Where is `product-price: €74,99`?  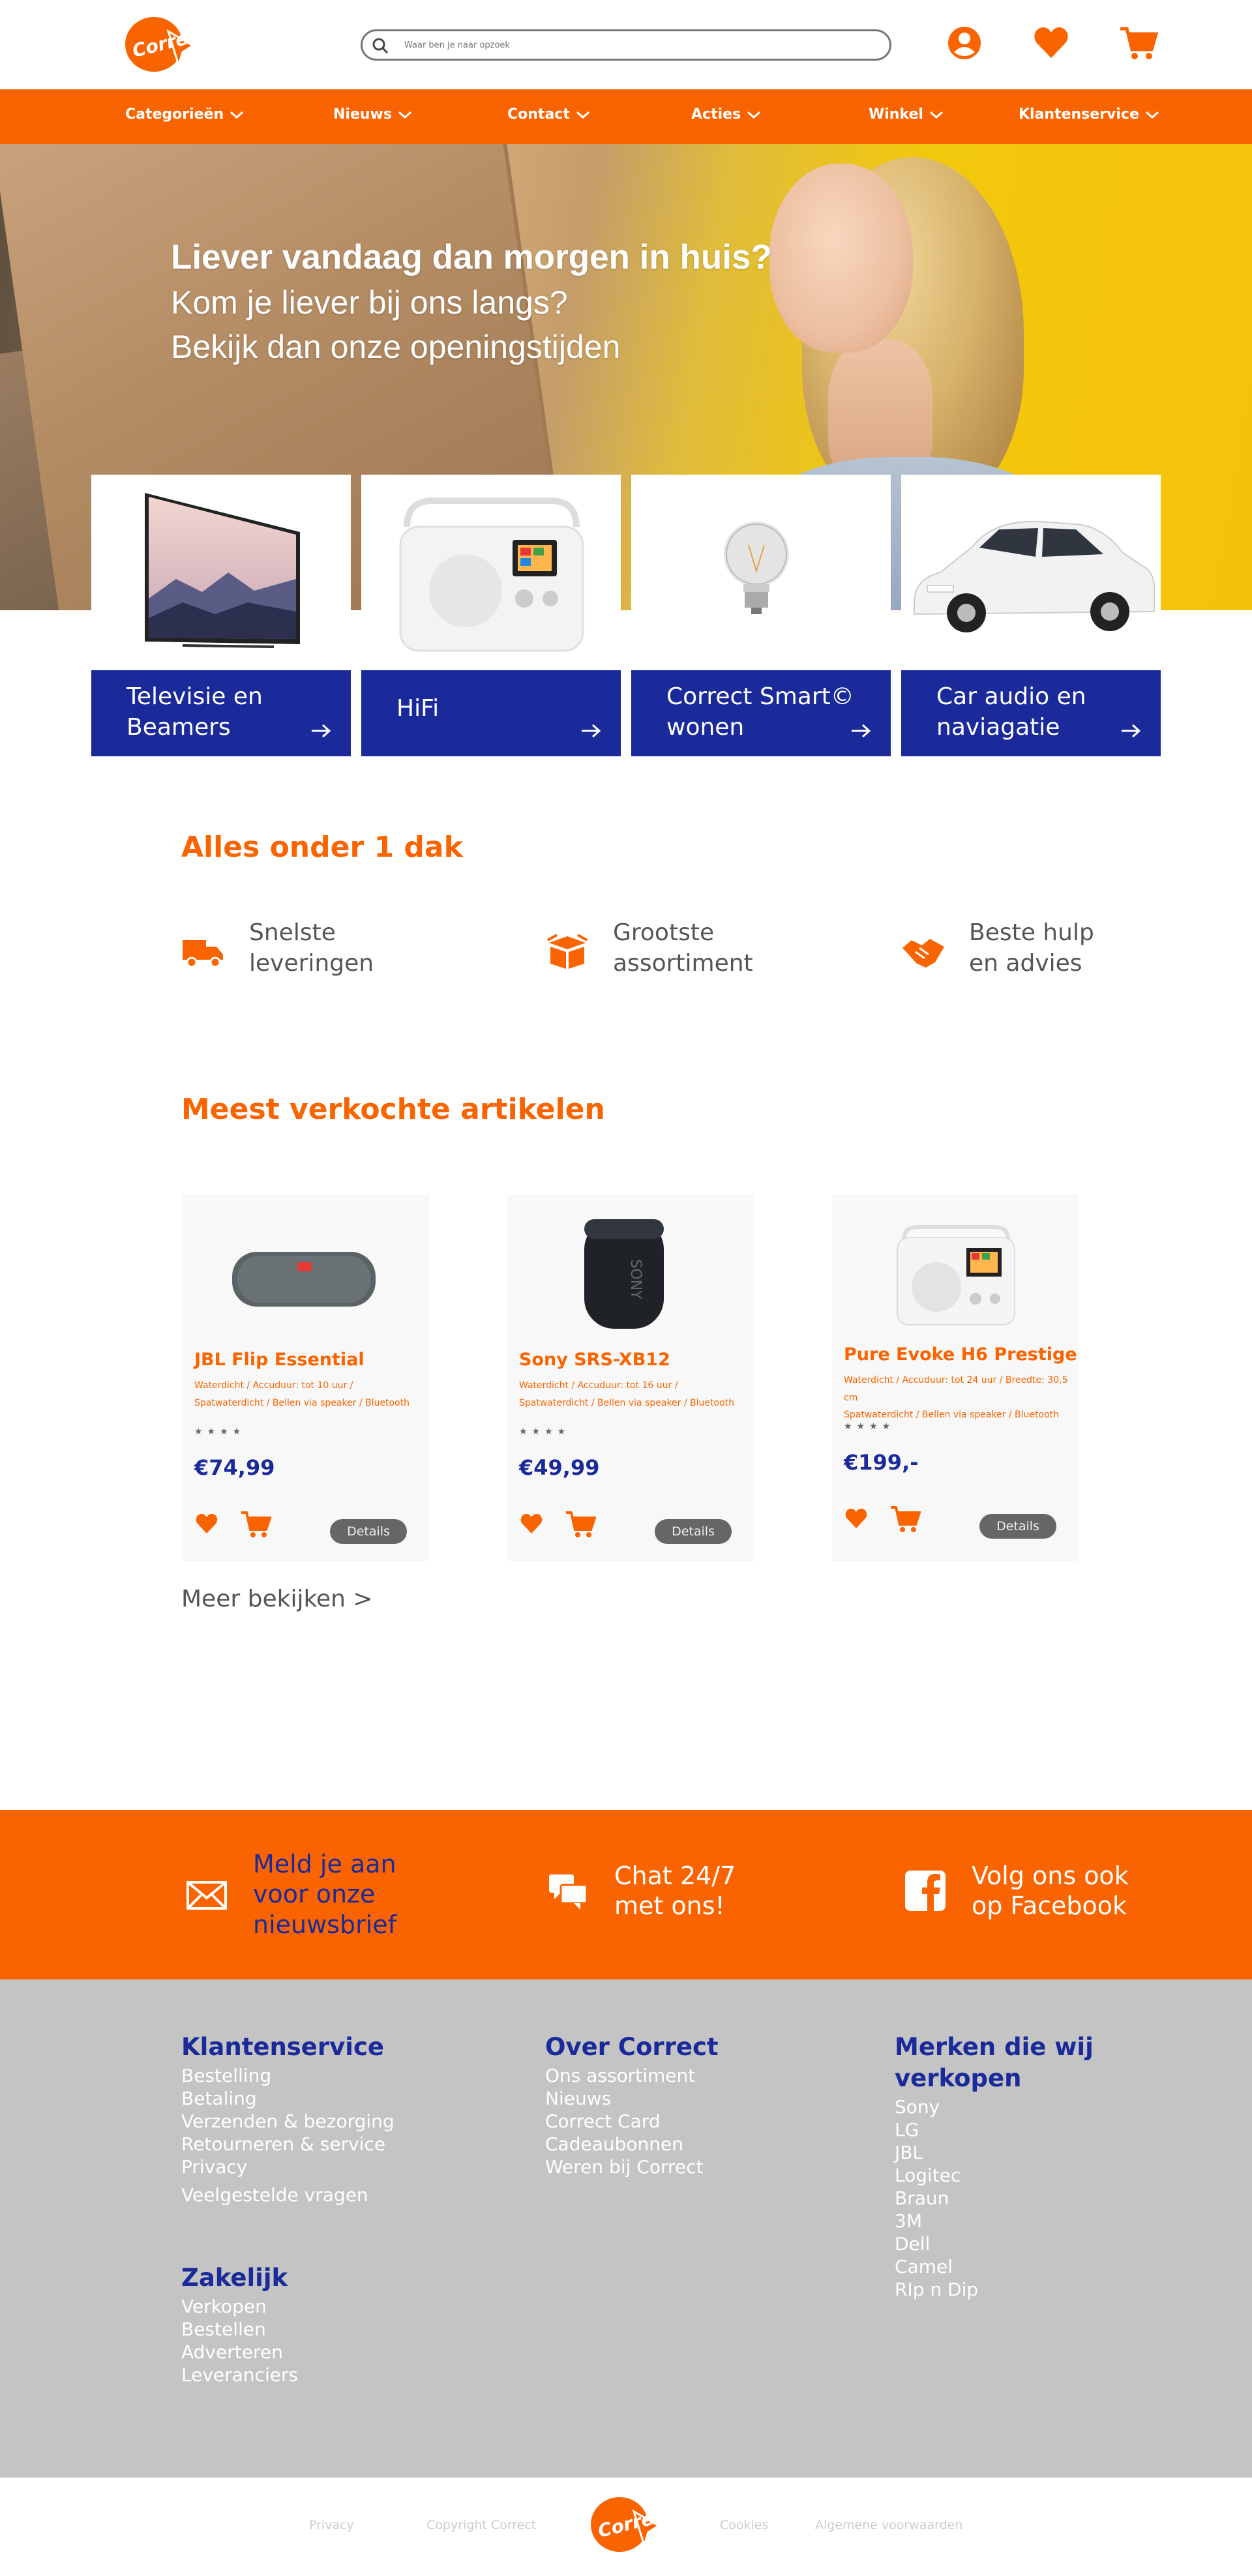
product-price: €74,99 is located at coordinates (234, 1467).